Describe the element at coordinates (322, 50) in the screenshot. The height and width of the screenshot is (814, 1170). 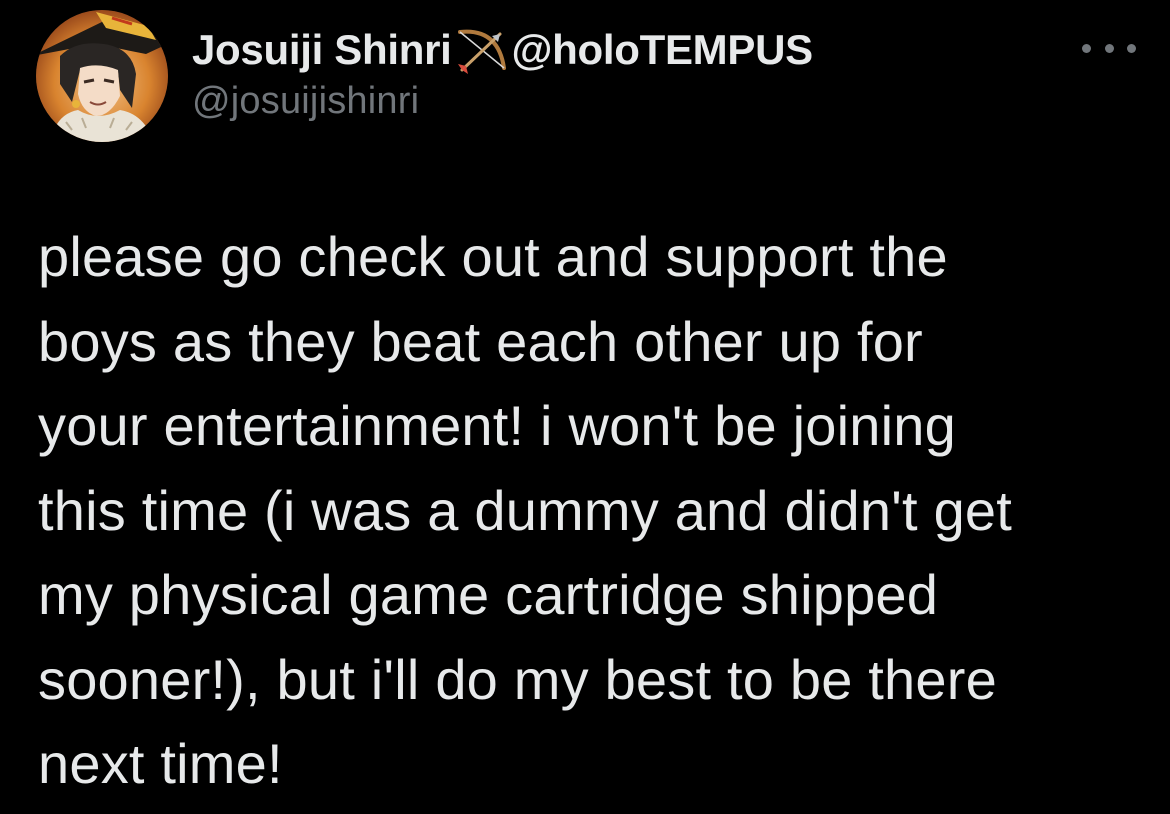
I see `author-display-name: Josuiji Shinri` at that location.